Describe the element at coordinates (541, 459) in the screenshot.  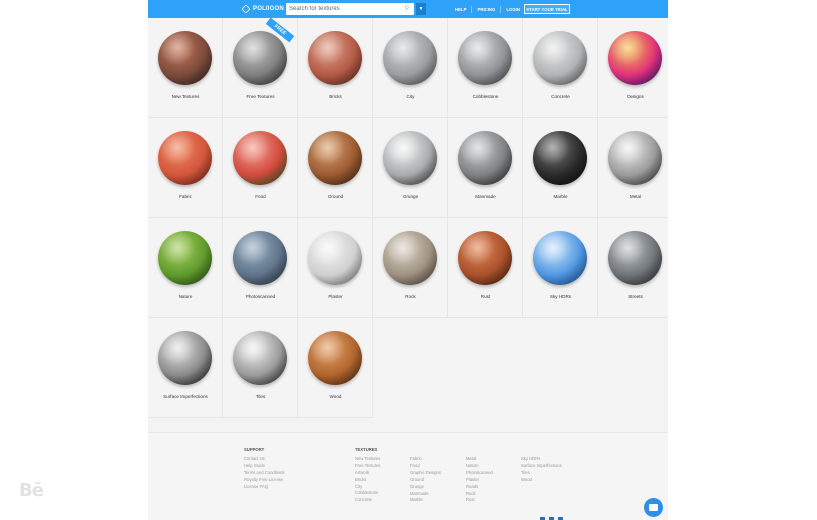
I see `footer-link: Sky HDRs` at that location.